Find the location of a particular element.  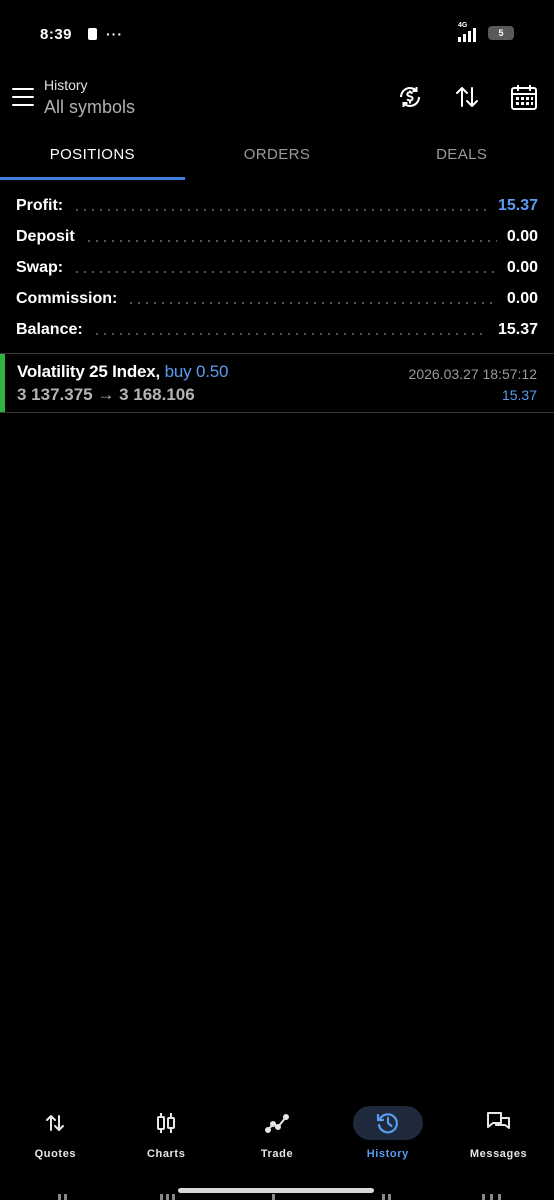

trade-icon is located at coordinates (276, 1123).